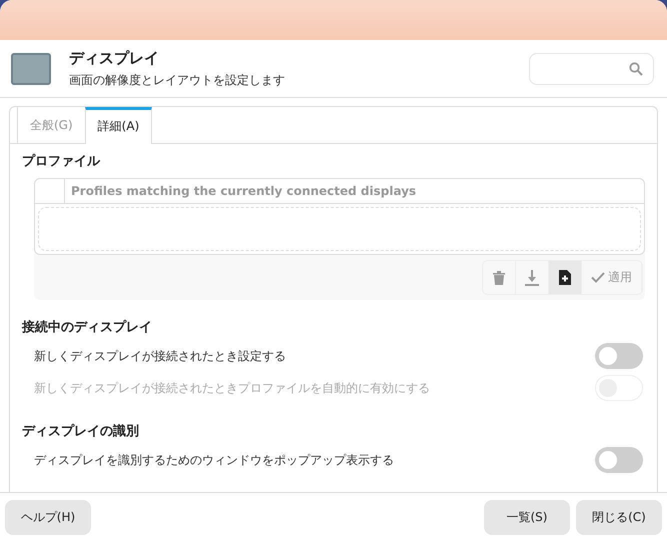  What do you see at coordinates (499, 277) in the screenshot?
I see `trash-icon` at bounding box center [499, 277].